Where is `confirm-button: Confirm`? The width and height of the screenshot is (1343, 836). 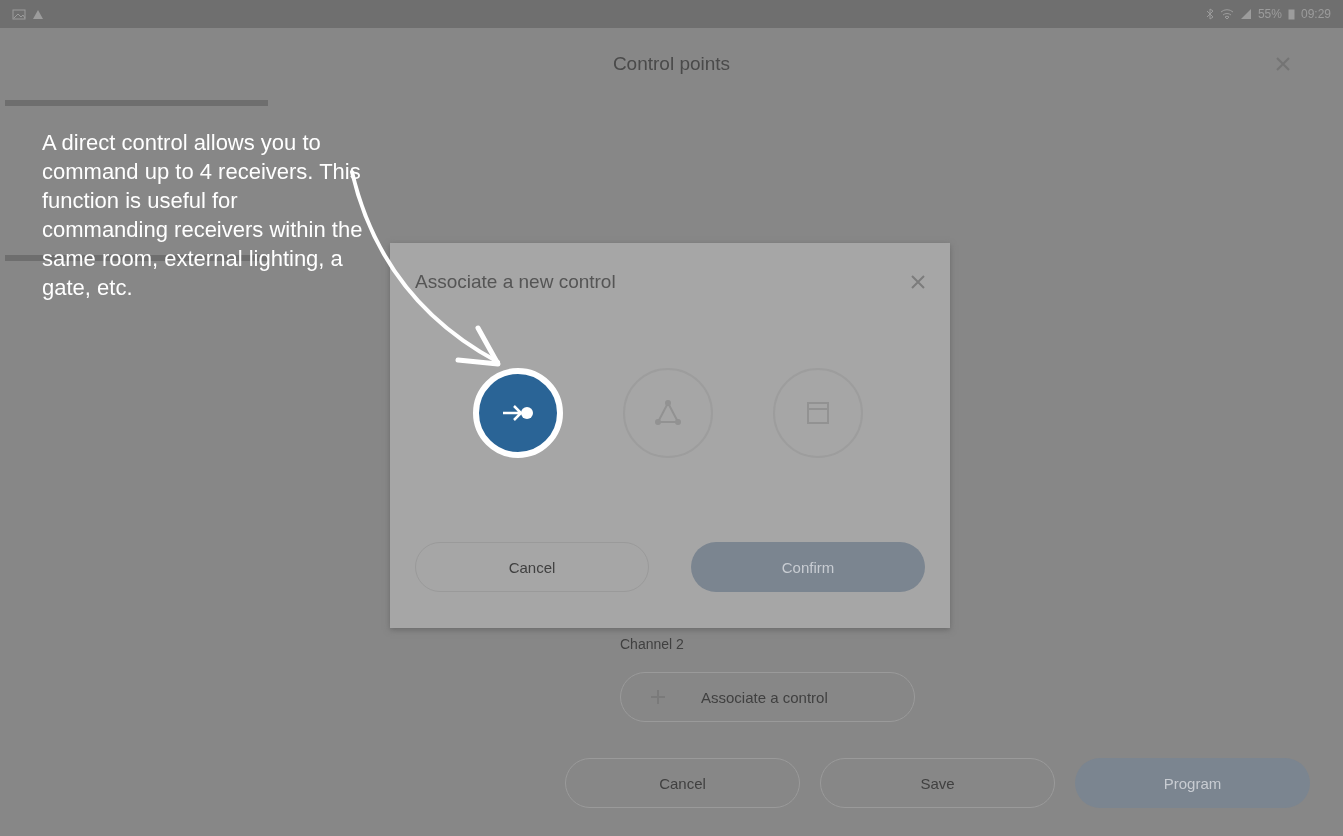 confirm-button: Confirm is located at coordinates (808, 567).